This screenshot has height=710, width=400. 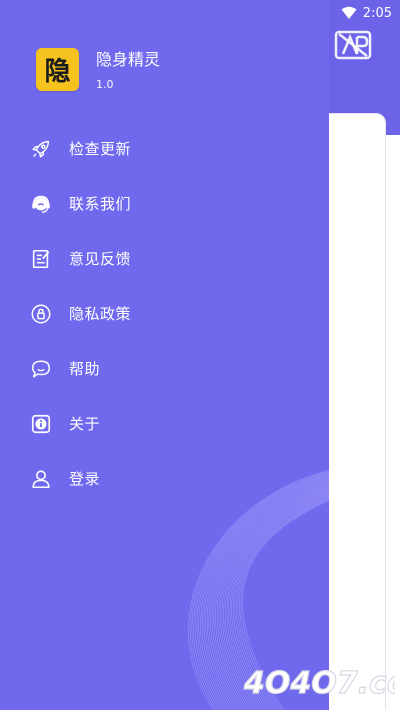 I want to click on drawer-app-header: 隐 隐身精灵 1.0, so click(x=98, y=69).